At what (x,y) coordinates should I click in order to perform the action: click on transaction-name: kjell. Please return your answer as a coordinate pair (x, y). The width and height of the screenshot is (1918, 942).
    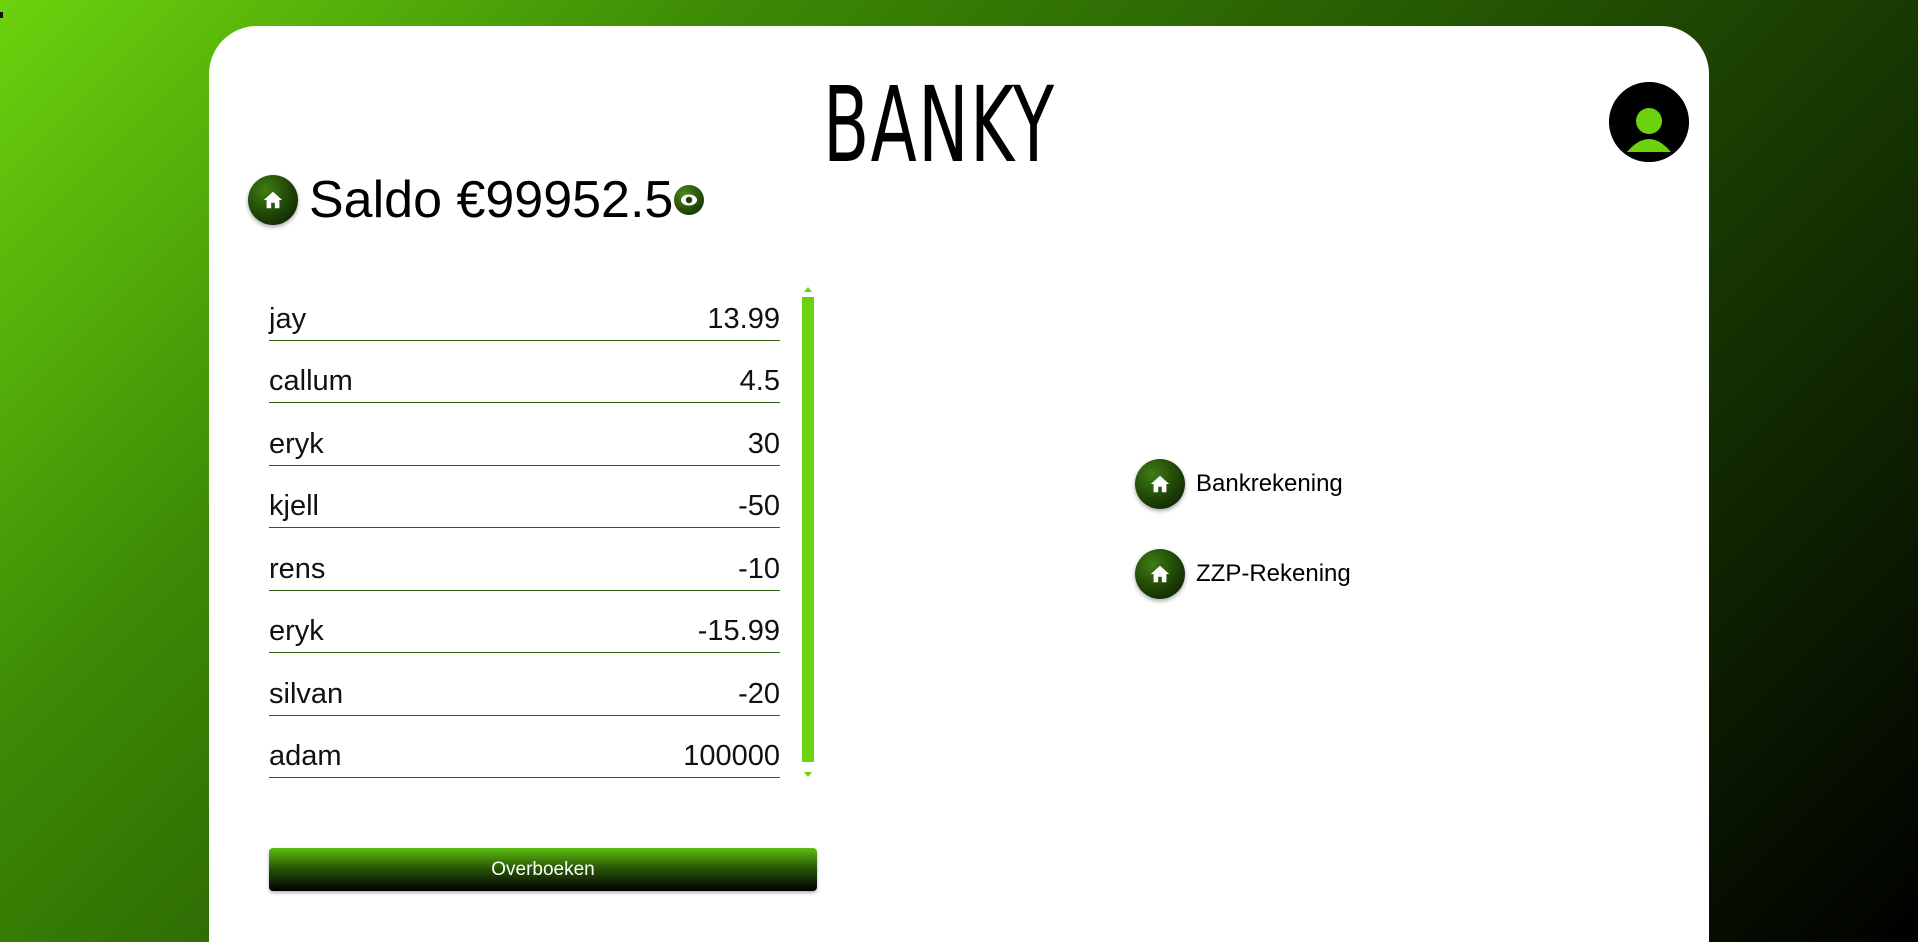
    Looking at the image, I should click on (294, 506).